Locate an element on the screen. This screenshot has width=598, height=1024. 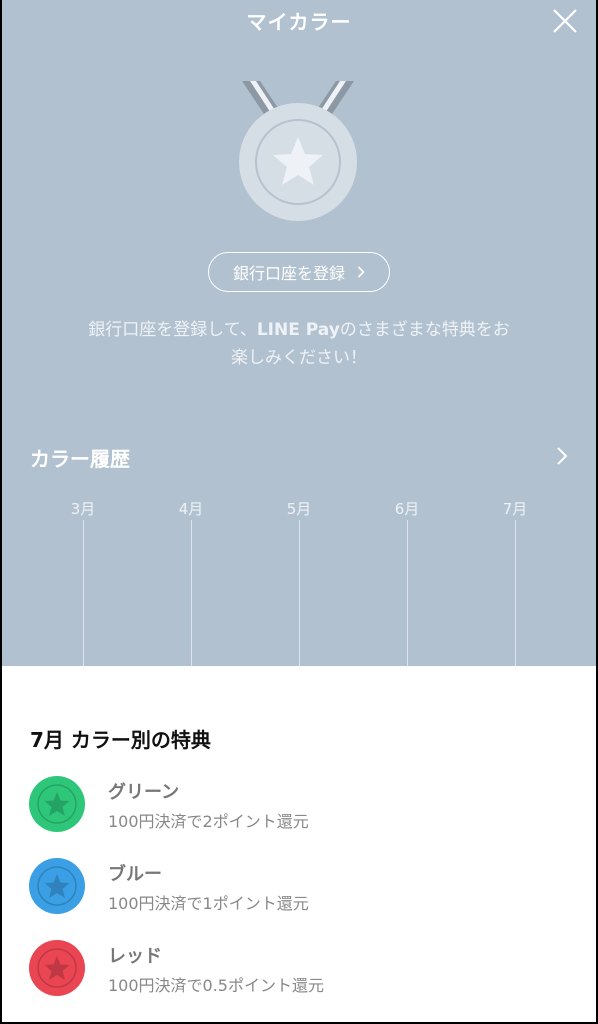
month-label: 5月 is located at coordinates (299, 509).